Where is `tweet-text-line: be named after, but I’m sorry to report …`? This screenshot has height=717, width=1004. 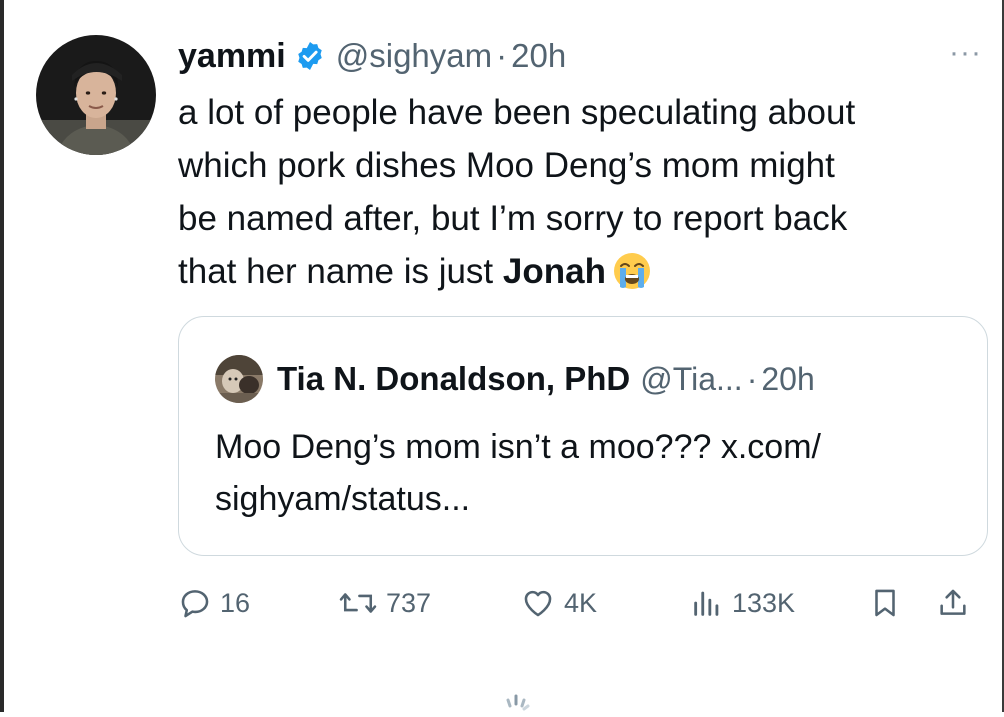 tweet-text-line: be named after, but I’m sorry to report … is located at coordinates (513, 218).